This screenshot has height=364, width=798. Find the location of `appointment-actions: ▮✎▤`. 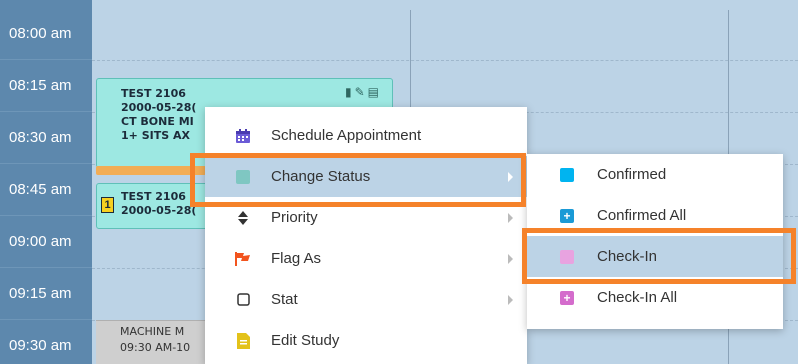

appointment-actions: ▮✎▤ is located at coordinates (363, 92).